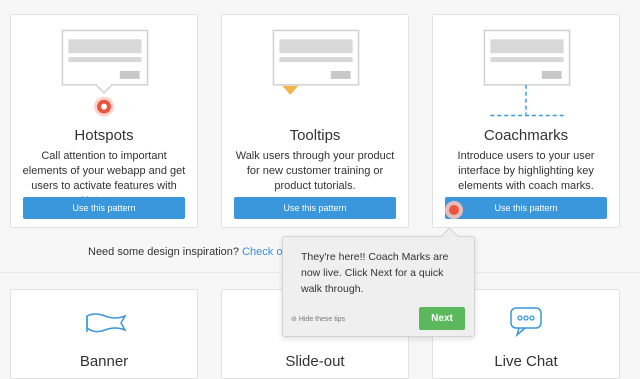  Describe the element at coordinates (526, 135) in the screenshot. I see `card-title: Coachmarks` at that location.